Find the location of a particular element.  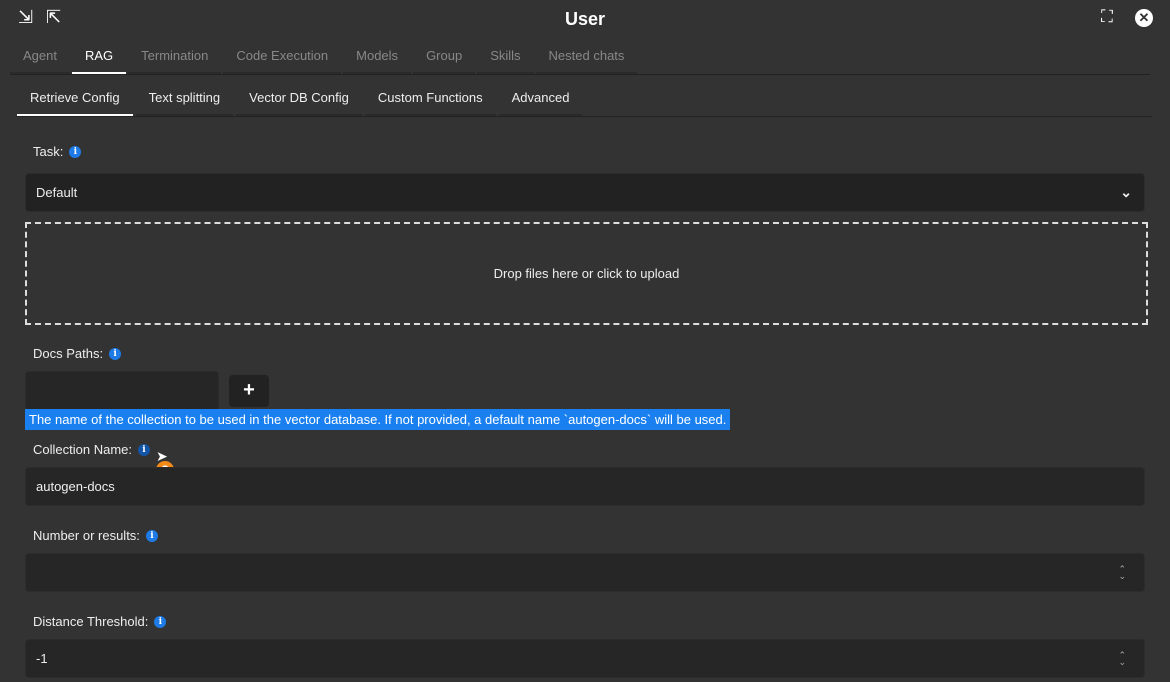

tab-vector-db-config: Vector DB Config is located at coordinates (299, 99).